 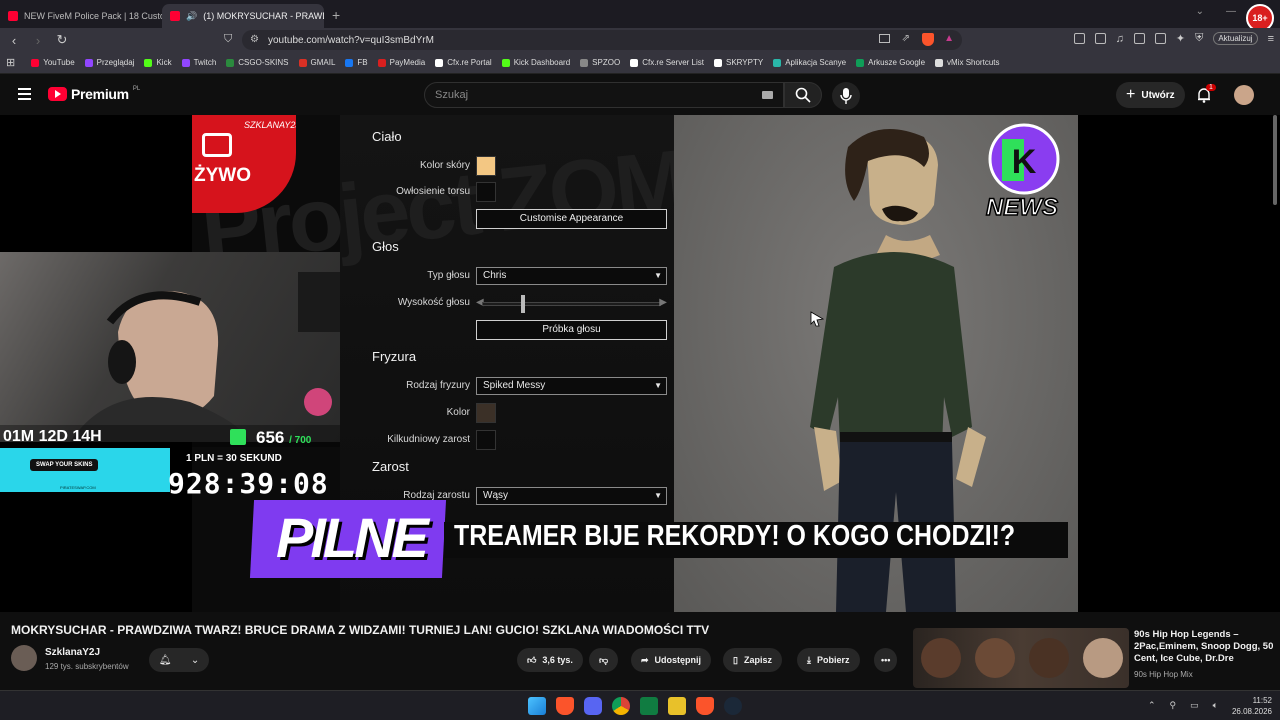 What do you see at coordinates (158, 62) in the screenshot?
I see `bookmark-item: Kick` at bounding box center [158, 62].